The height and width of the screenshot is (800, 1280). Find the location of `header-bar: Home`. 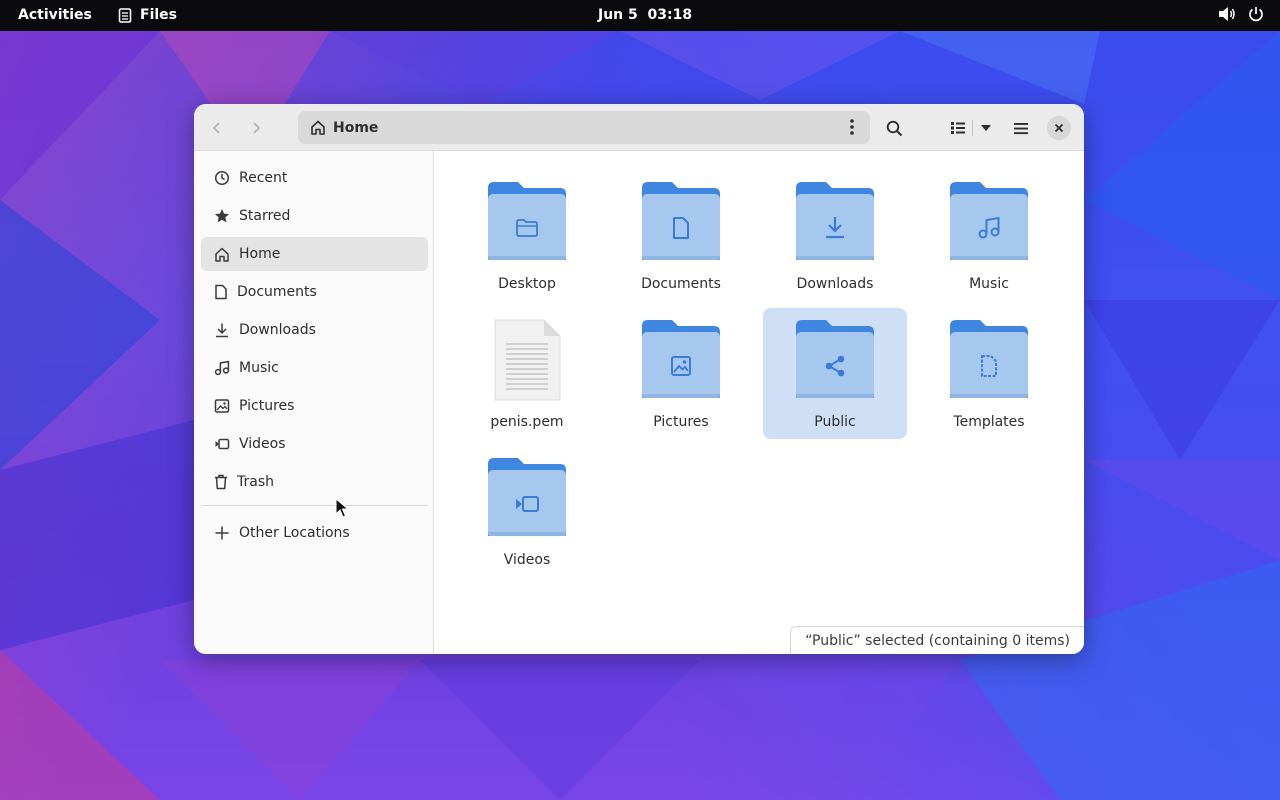

header-bar: Home is located at coordinates (639, 127).